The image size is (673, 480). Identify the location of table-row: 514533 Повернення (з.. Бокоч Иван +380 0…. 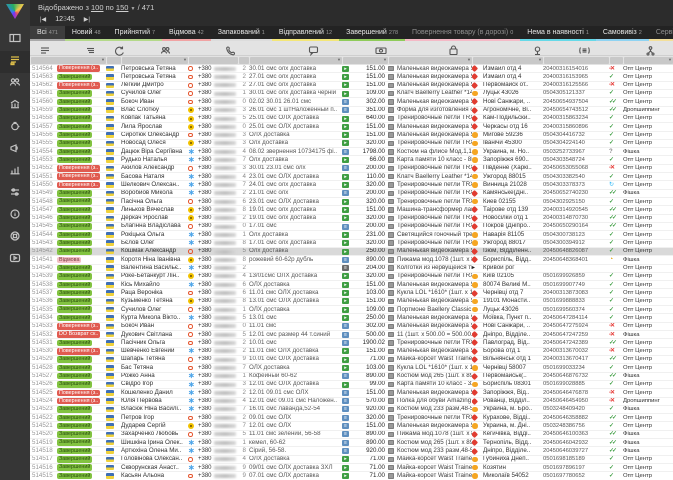
(351, 327).